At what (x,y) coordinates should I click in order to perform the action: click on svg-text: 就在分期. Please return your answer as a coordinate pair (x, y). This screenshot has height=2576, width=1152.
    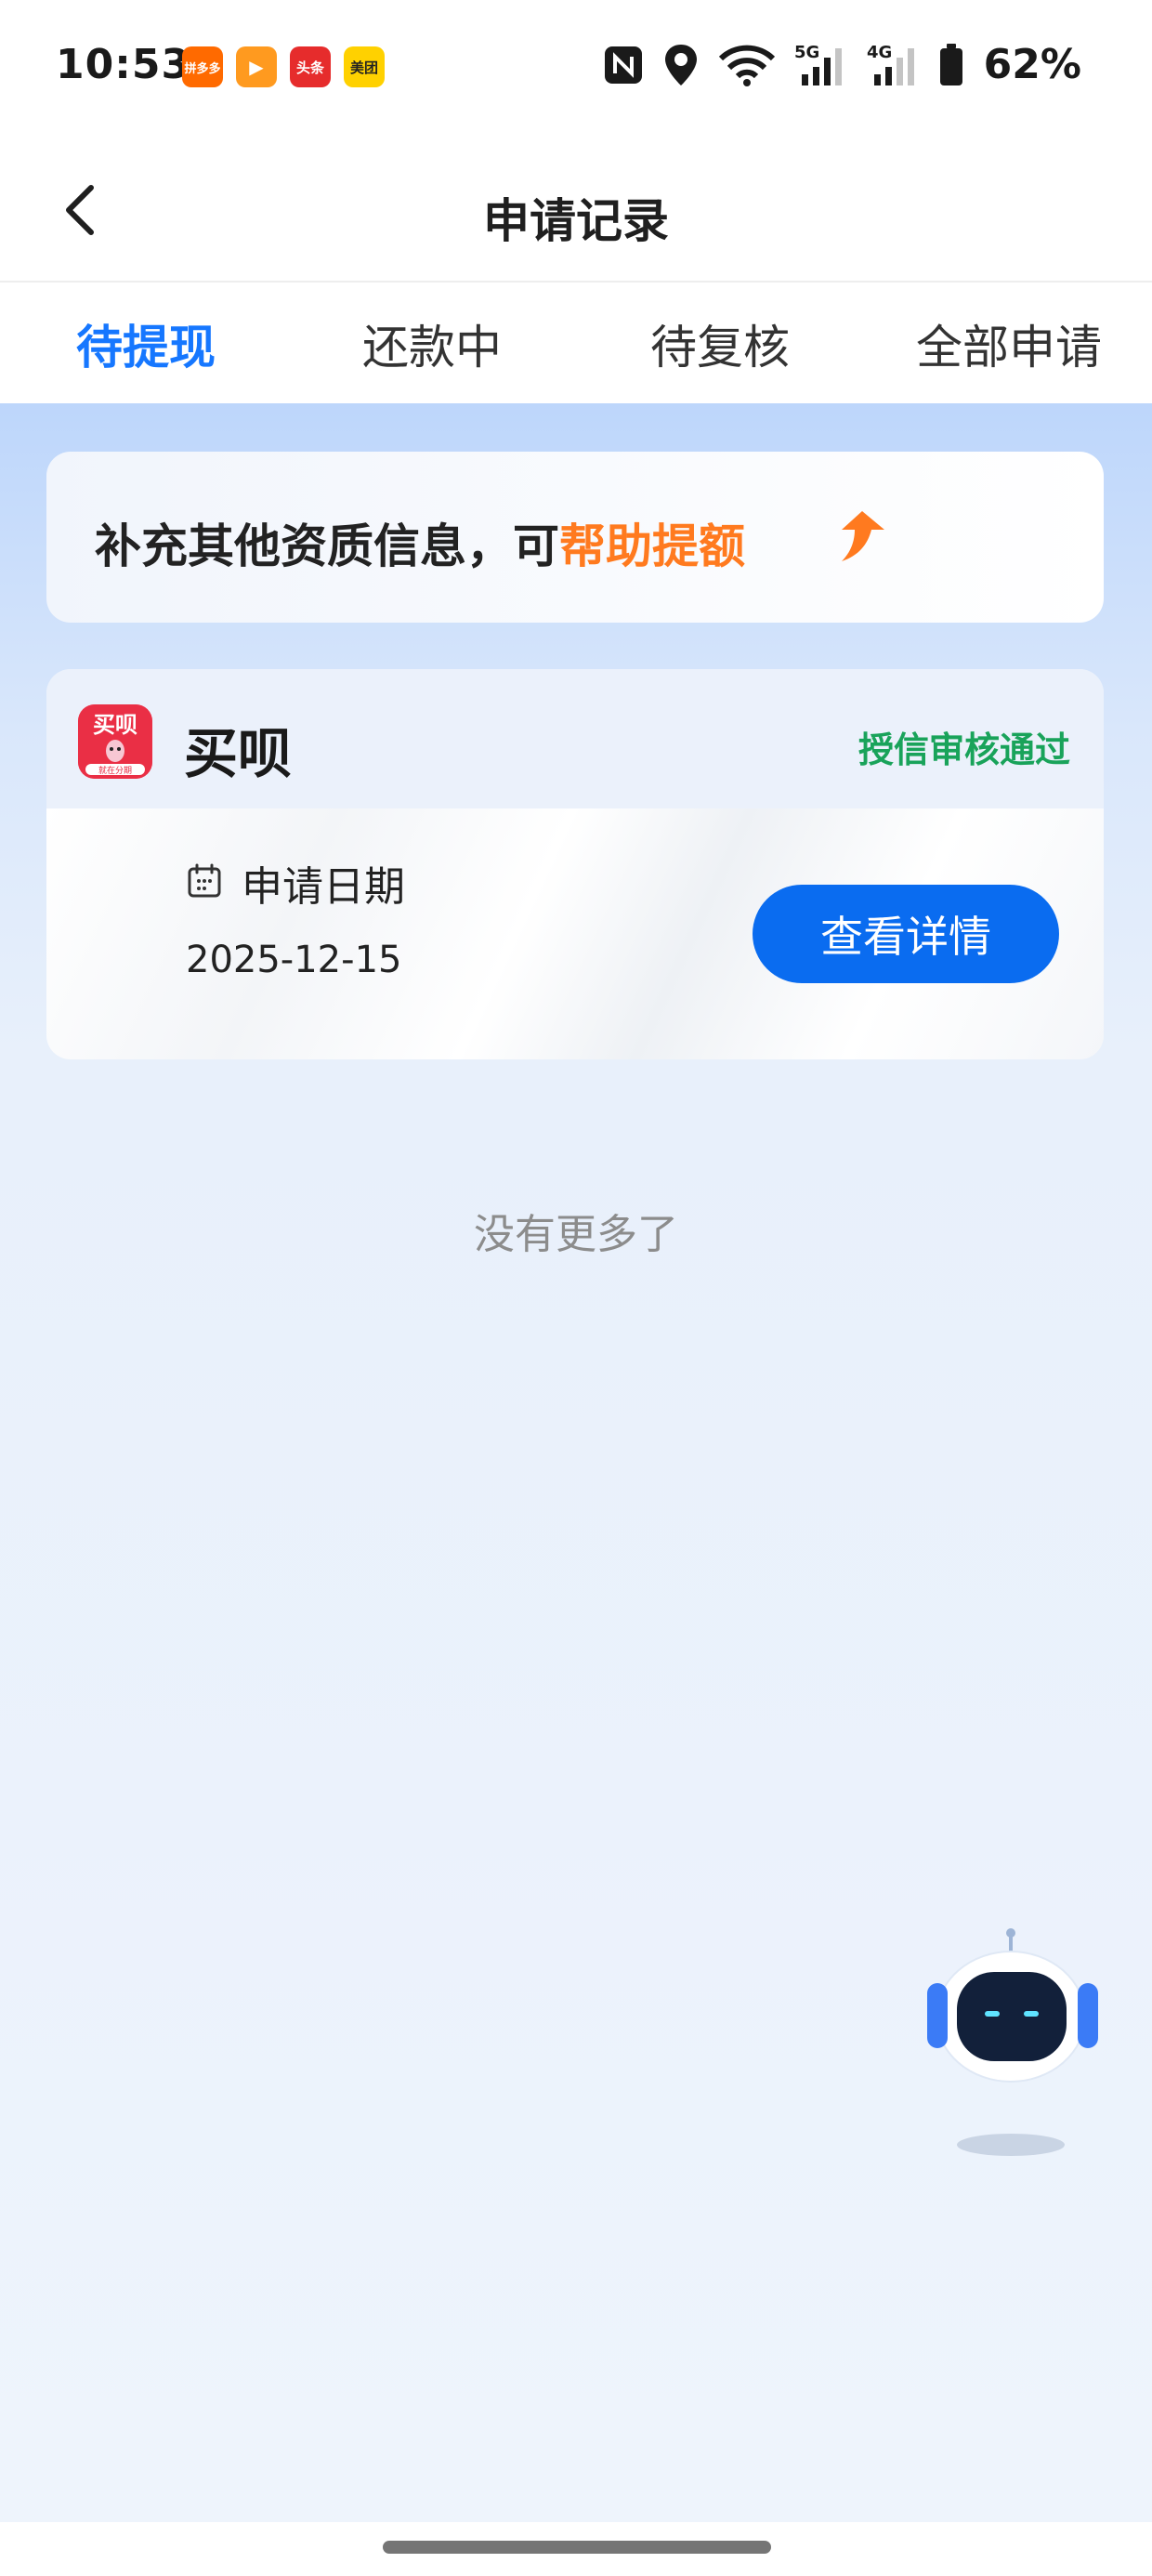
    Looking at the image, I should click on (115, 770).